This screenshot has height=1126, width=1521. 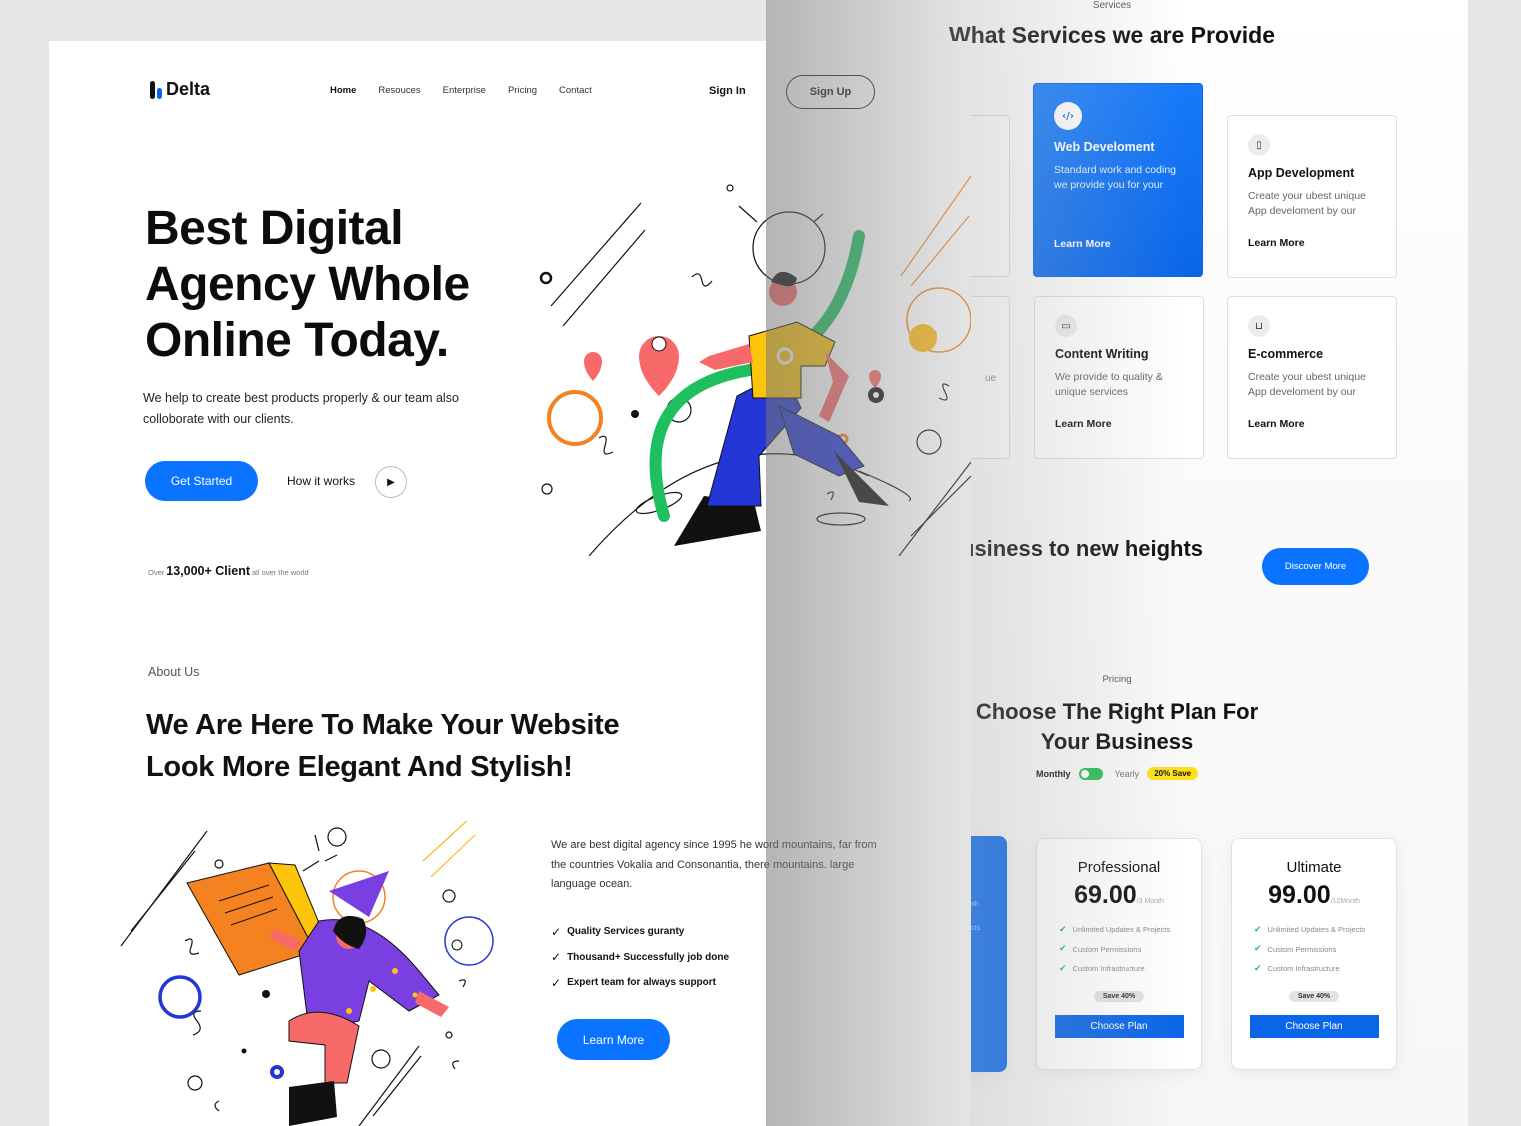 I want to click on about-point: ✓ Quality Services guranty, so click(x=640, y=932).